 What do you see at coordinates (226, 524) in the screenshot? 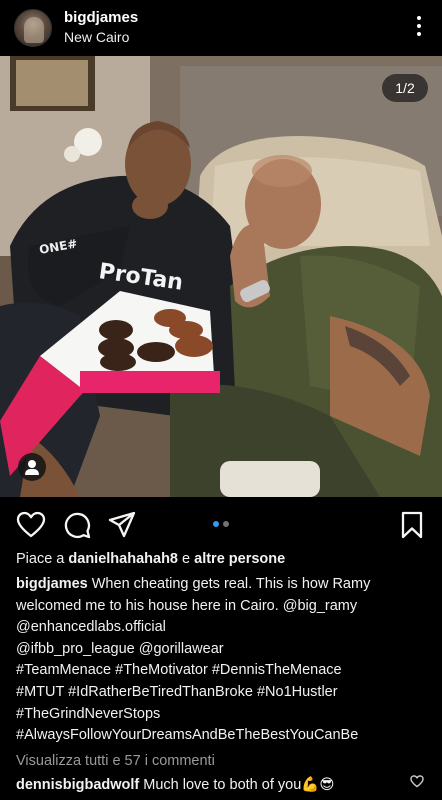
I see `carousel-dot` at bounding box center [226, 524].